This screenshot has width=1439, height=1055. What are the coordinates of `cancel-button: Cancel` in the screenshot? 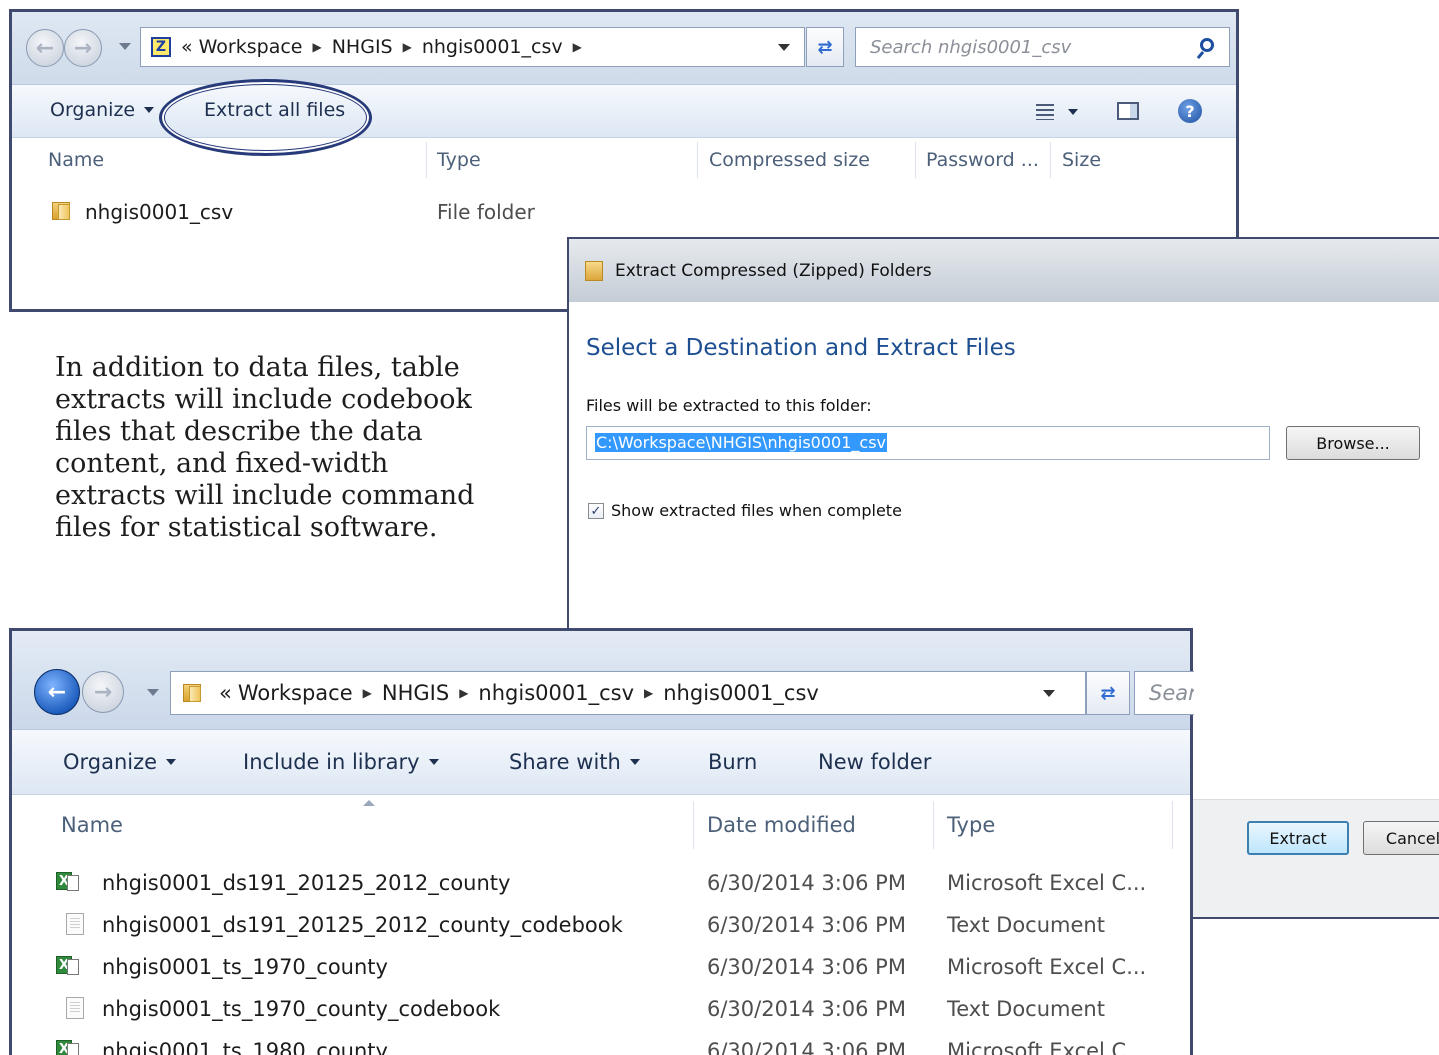 It's located at (1401, 838).